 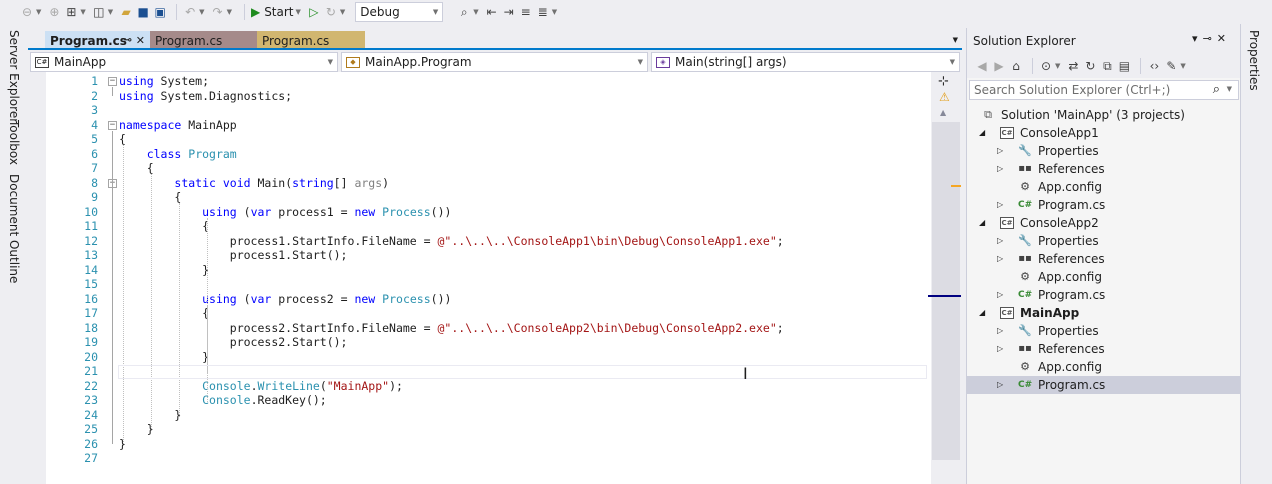 What do you see at coordinates (218, 12) in the screenshot?
I see `redo-icon: ↷` at bounding box center [218, 12].